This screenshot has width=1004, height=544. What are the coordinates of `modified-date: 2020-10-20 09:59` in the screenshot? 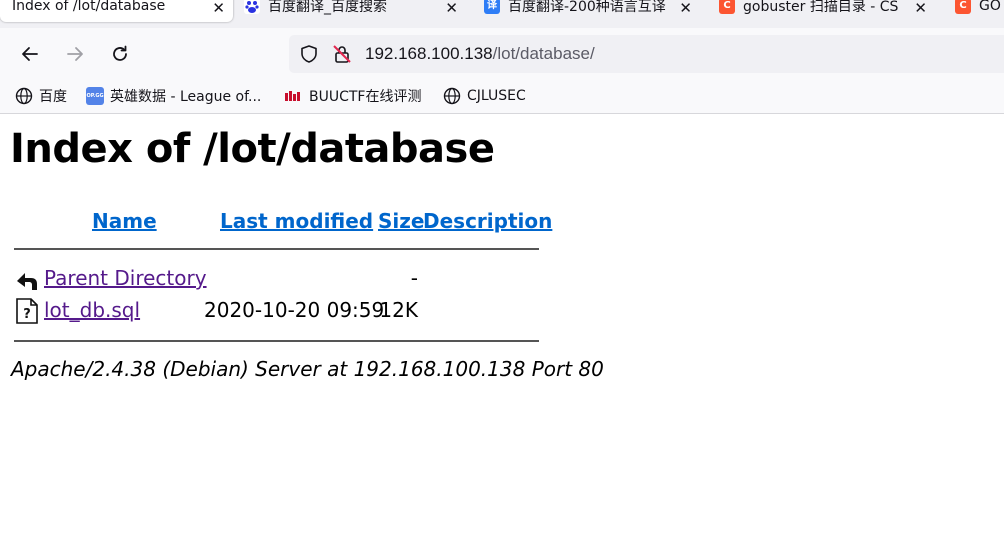 It's located at (294, 310).